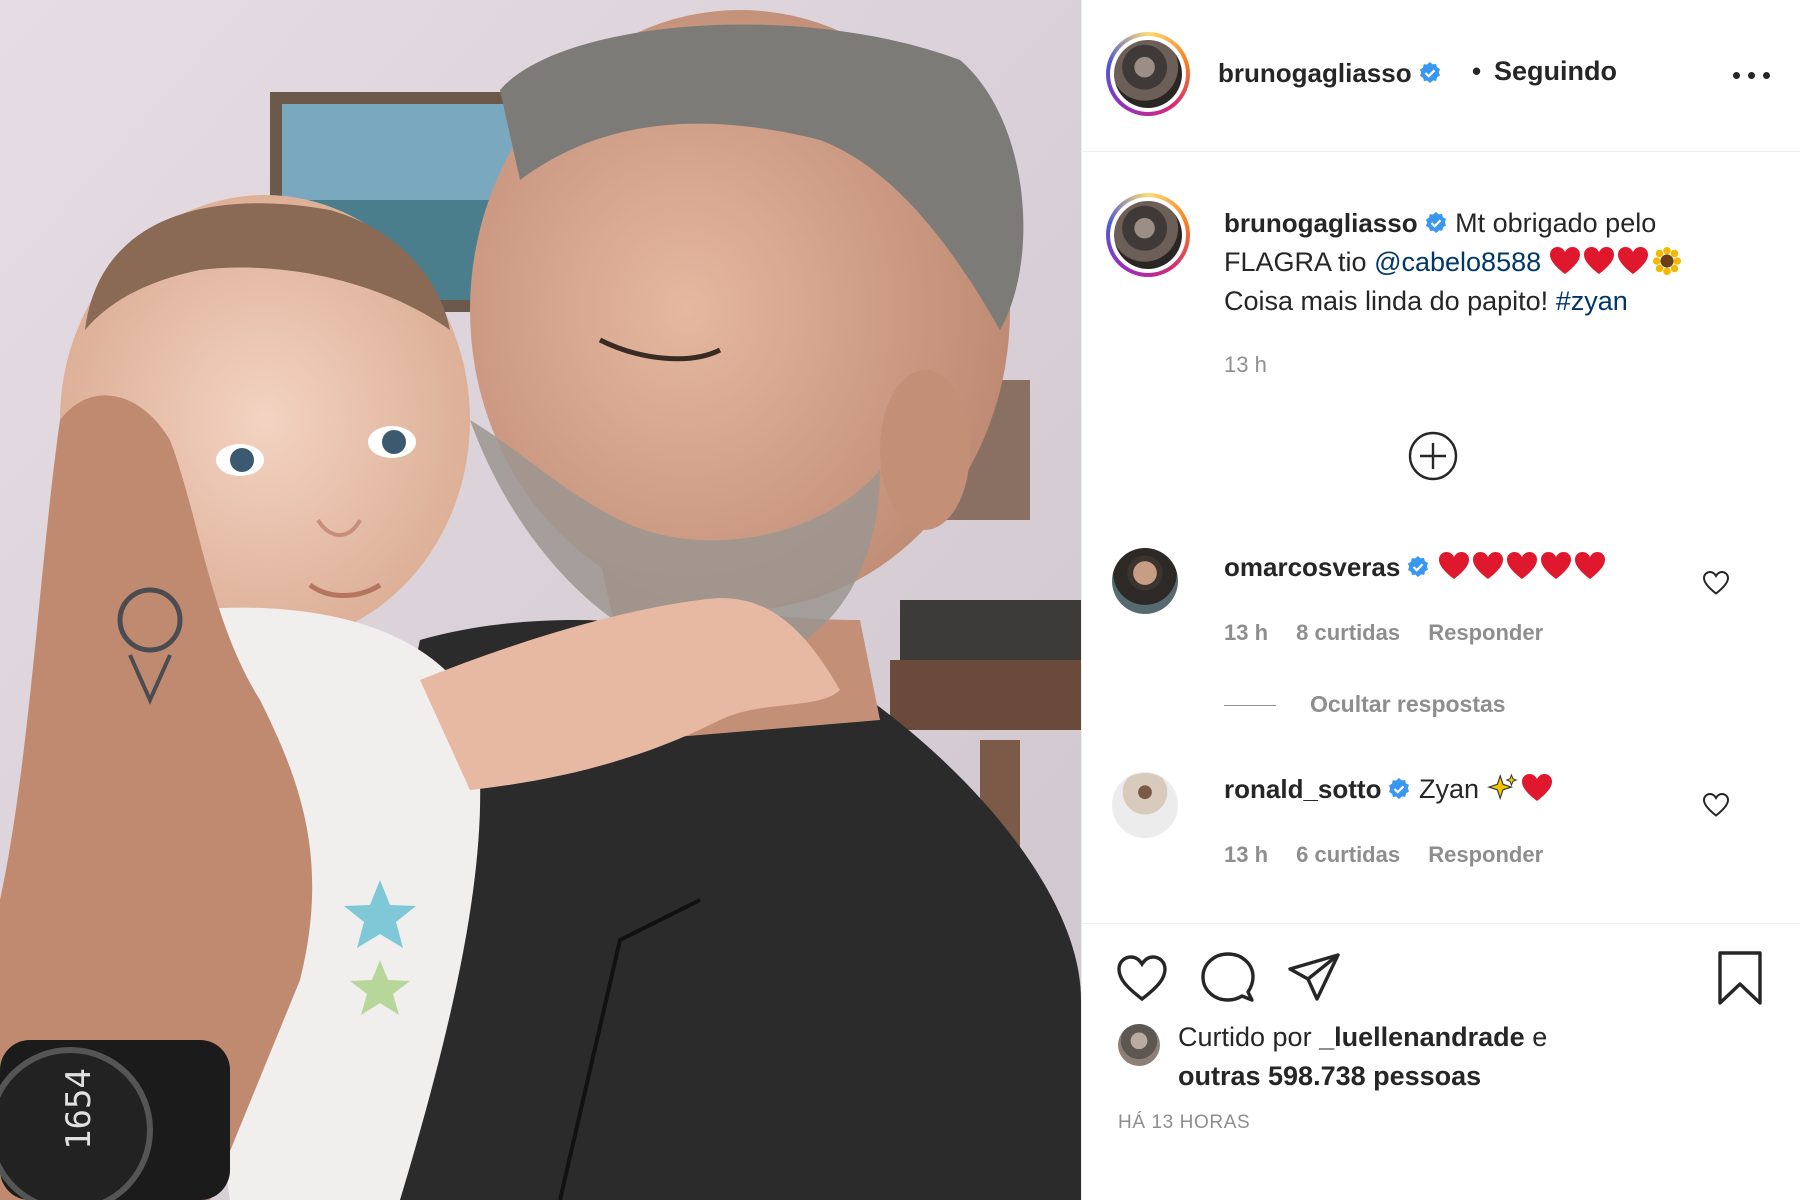 The height and width of the screenshot is (1200, 1800). I want to click on liked-by-prefix: Curtido por, so click(1245, 1037).